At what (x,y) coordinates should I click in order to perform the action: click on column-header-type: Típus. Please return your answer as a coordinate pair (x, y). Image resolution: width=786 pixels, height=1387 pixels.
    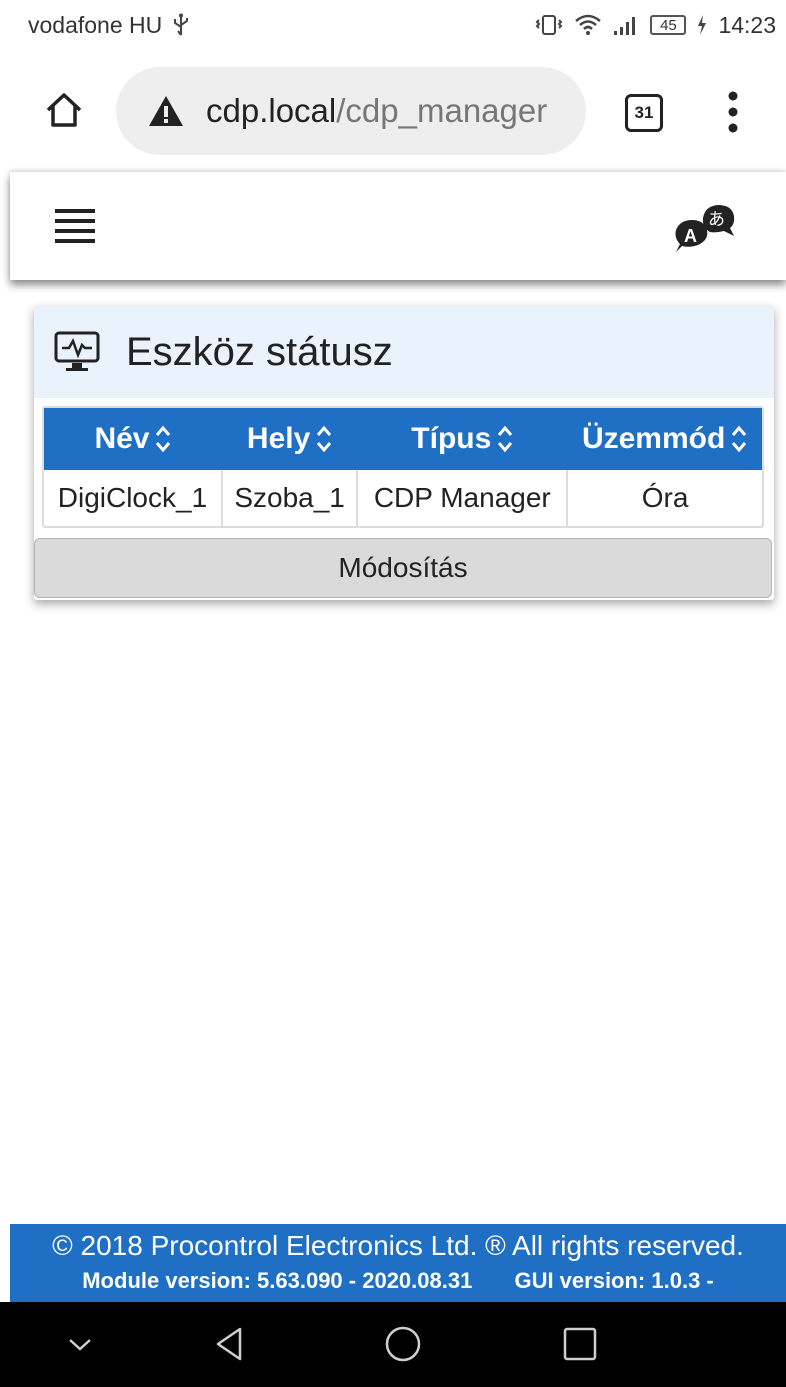
    Looking at the image, I should click on (462, 439).